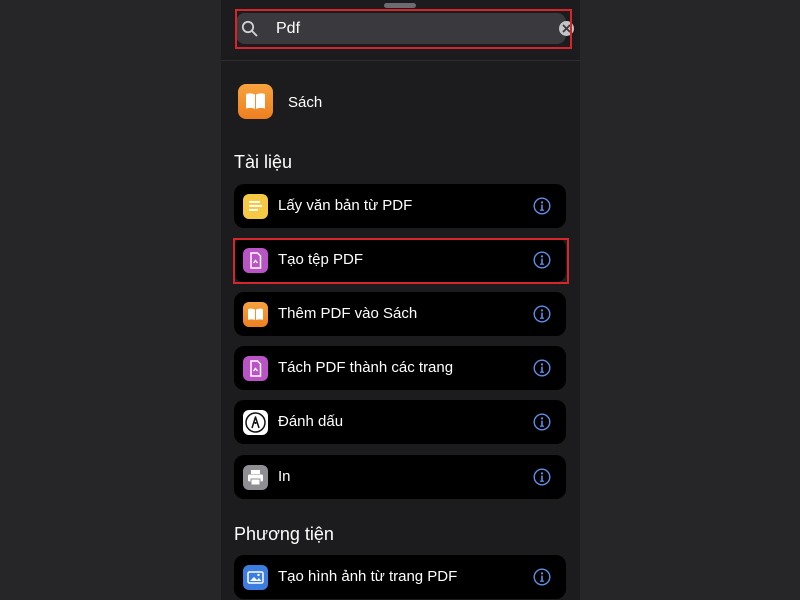 This screenshot has width=800, height=600. I want to click on action-label: Đánh dấu, so click(311, 421).